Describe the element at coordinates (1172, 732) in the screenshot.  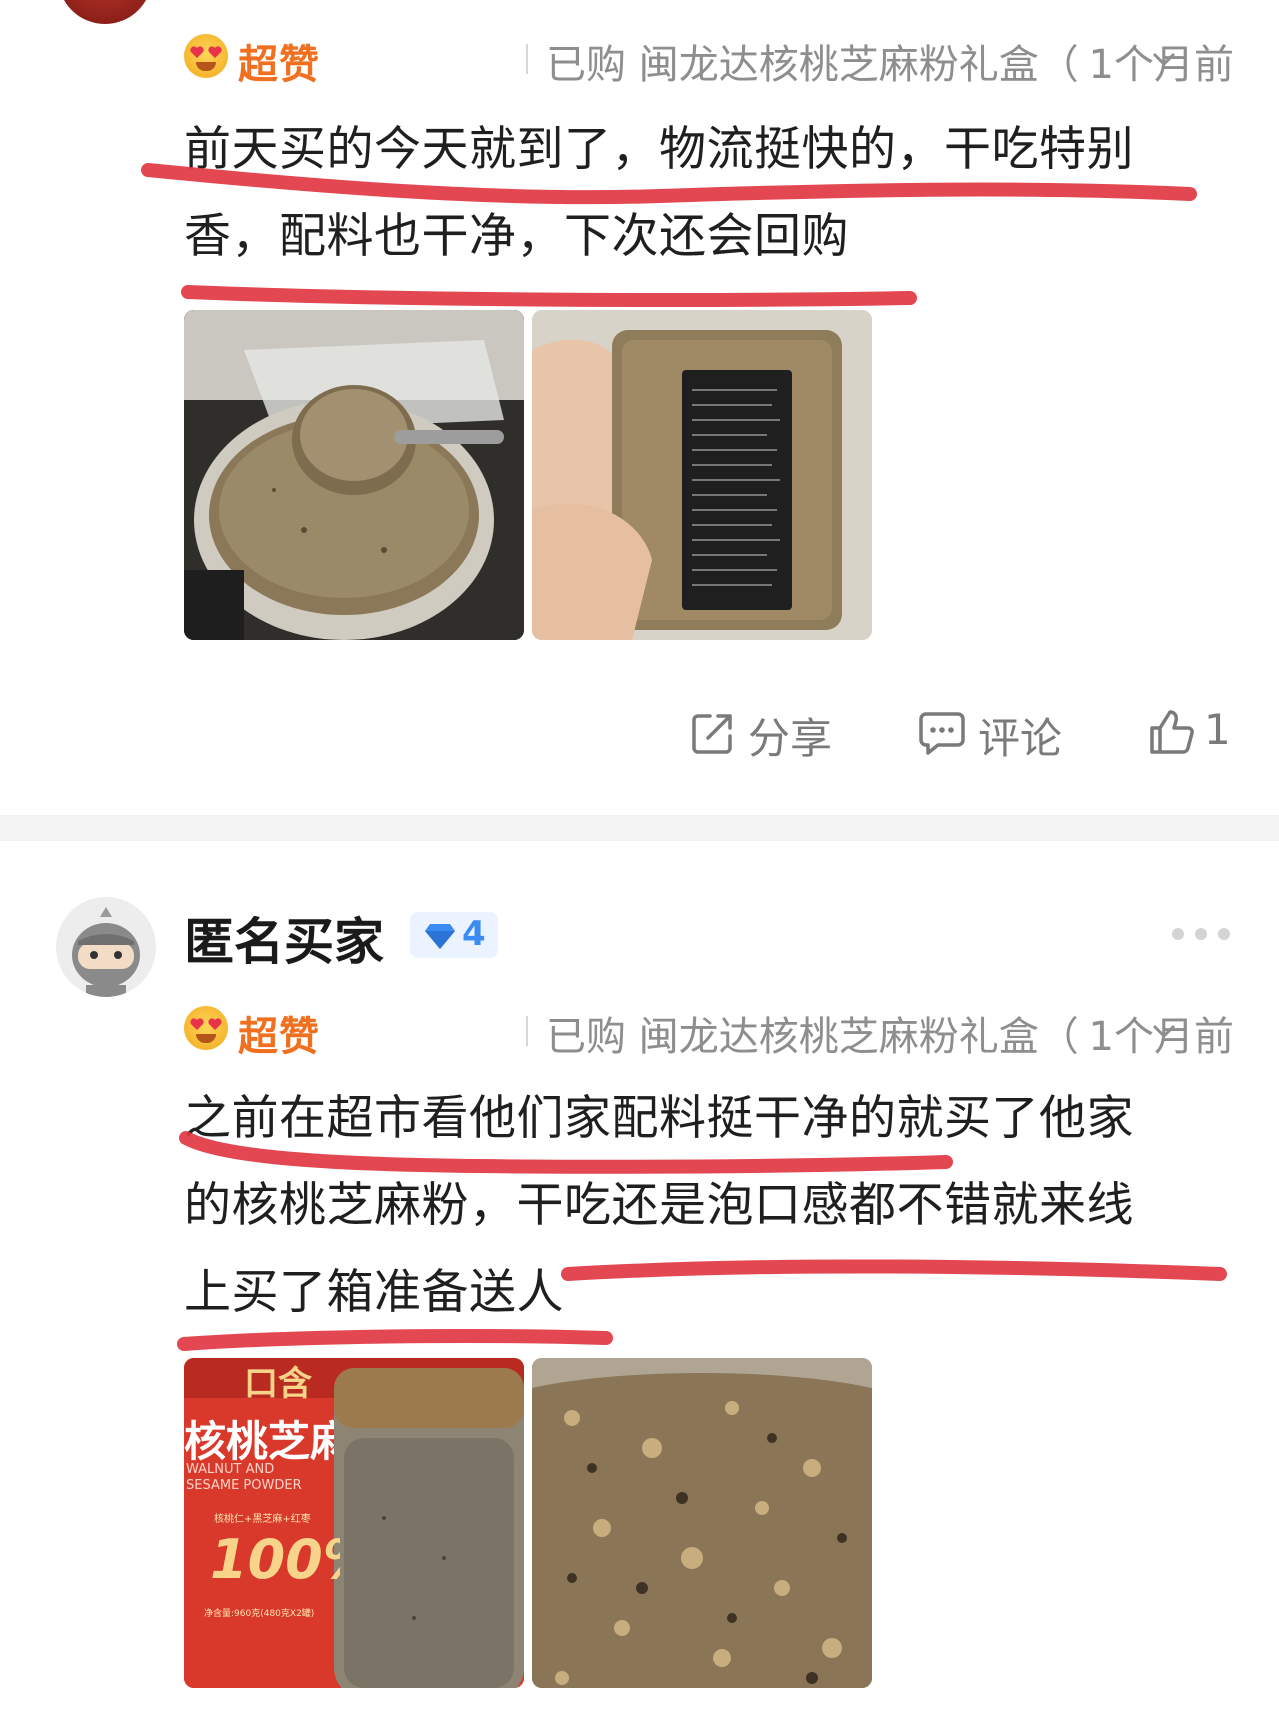
I see `thumbs-up-icon` at that location.